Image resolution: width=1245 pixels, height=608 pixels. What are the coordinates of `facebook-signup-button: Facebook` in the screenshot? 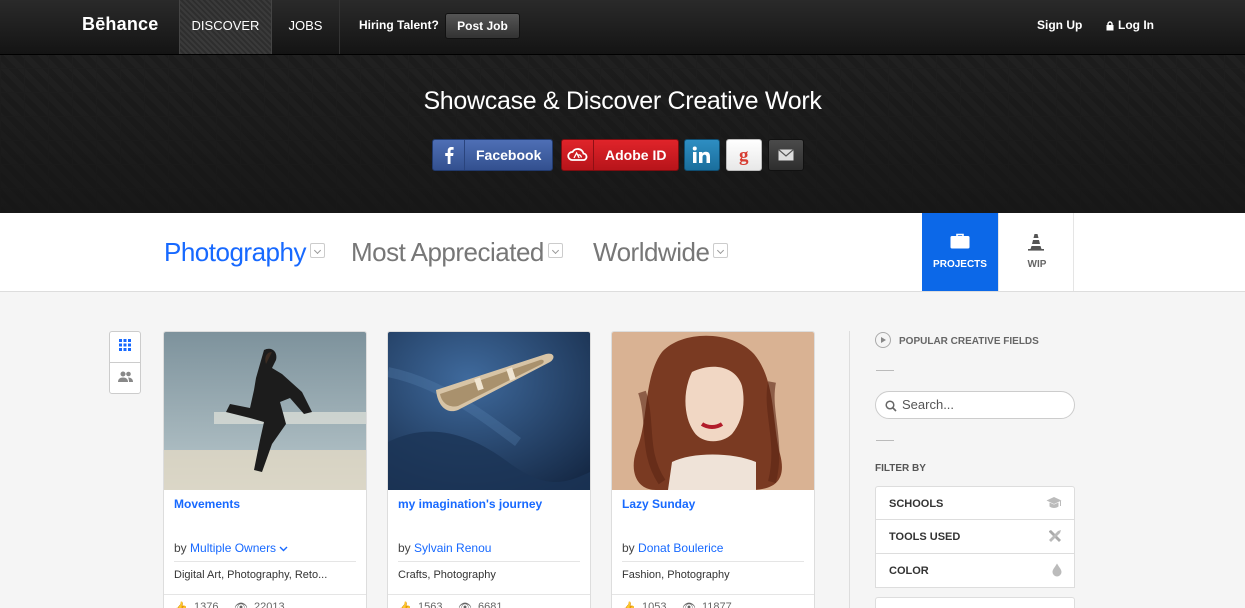 It's located at (492, 155).